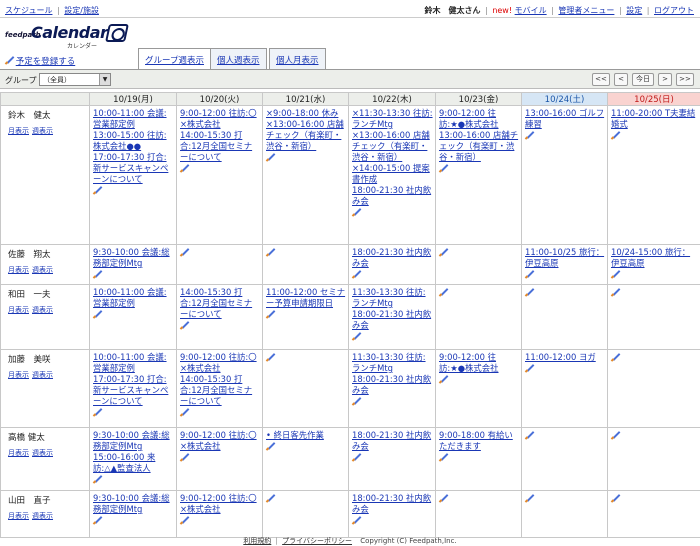  I want to click on privacy-link: プライバシーポリシー, so click(317, 541).